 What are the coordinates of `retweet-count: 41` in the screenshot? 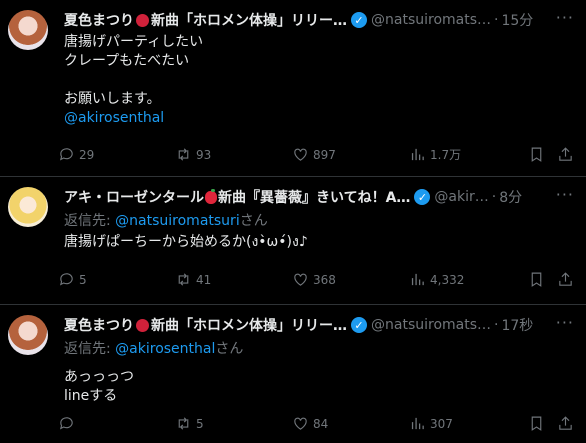 It's located at (204, 279).